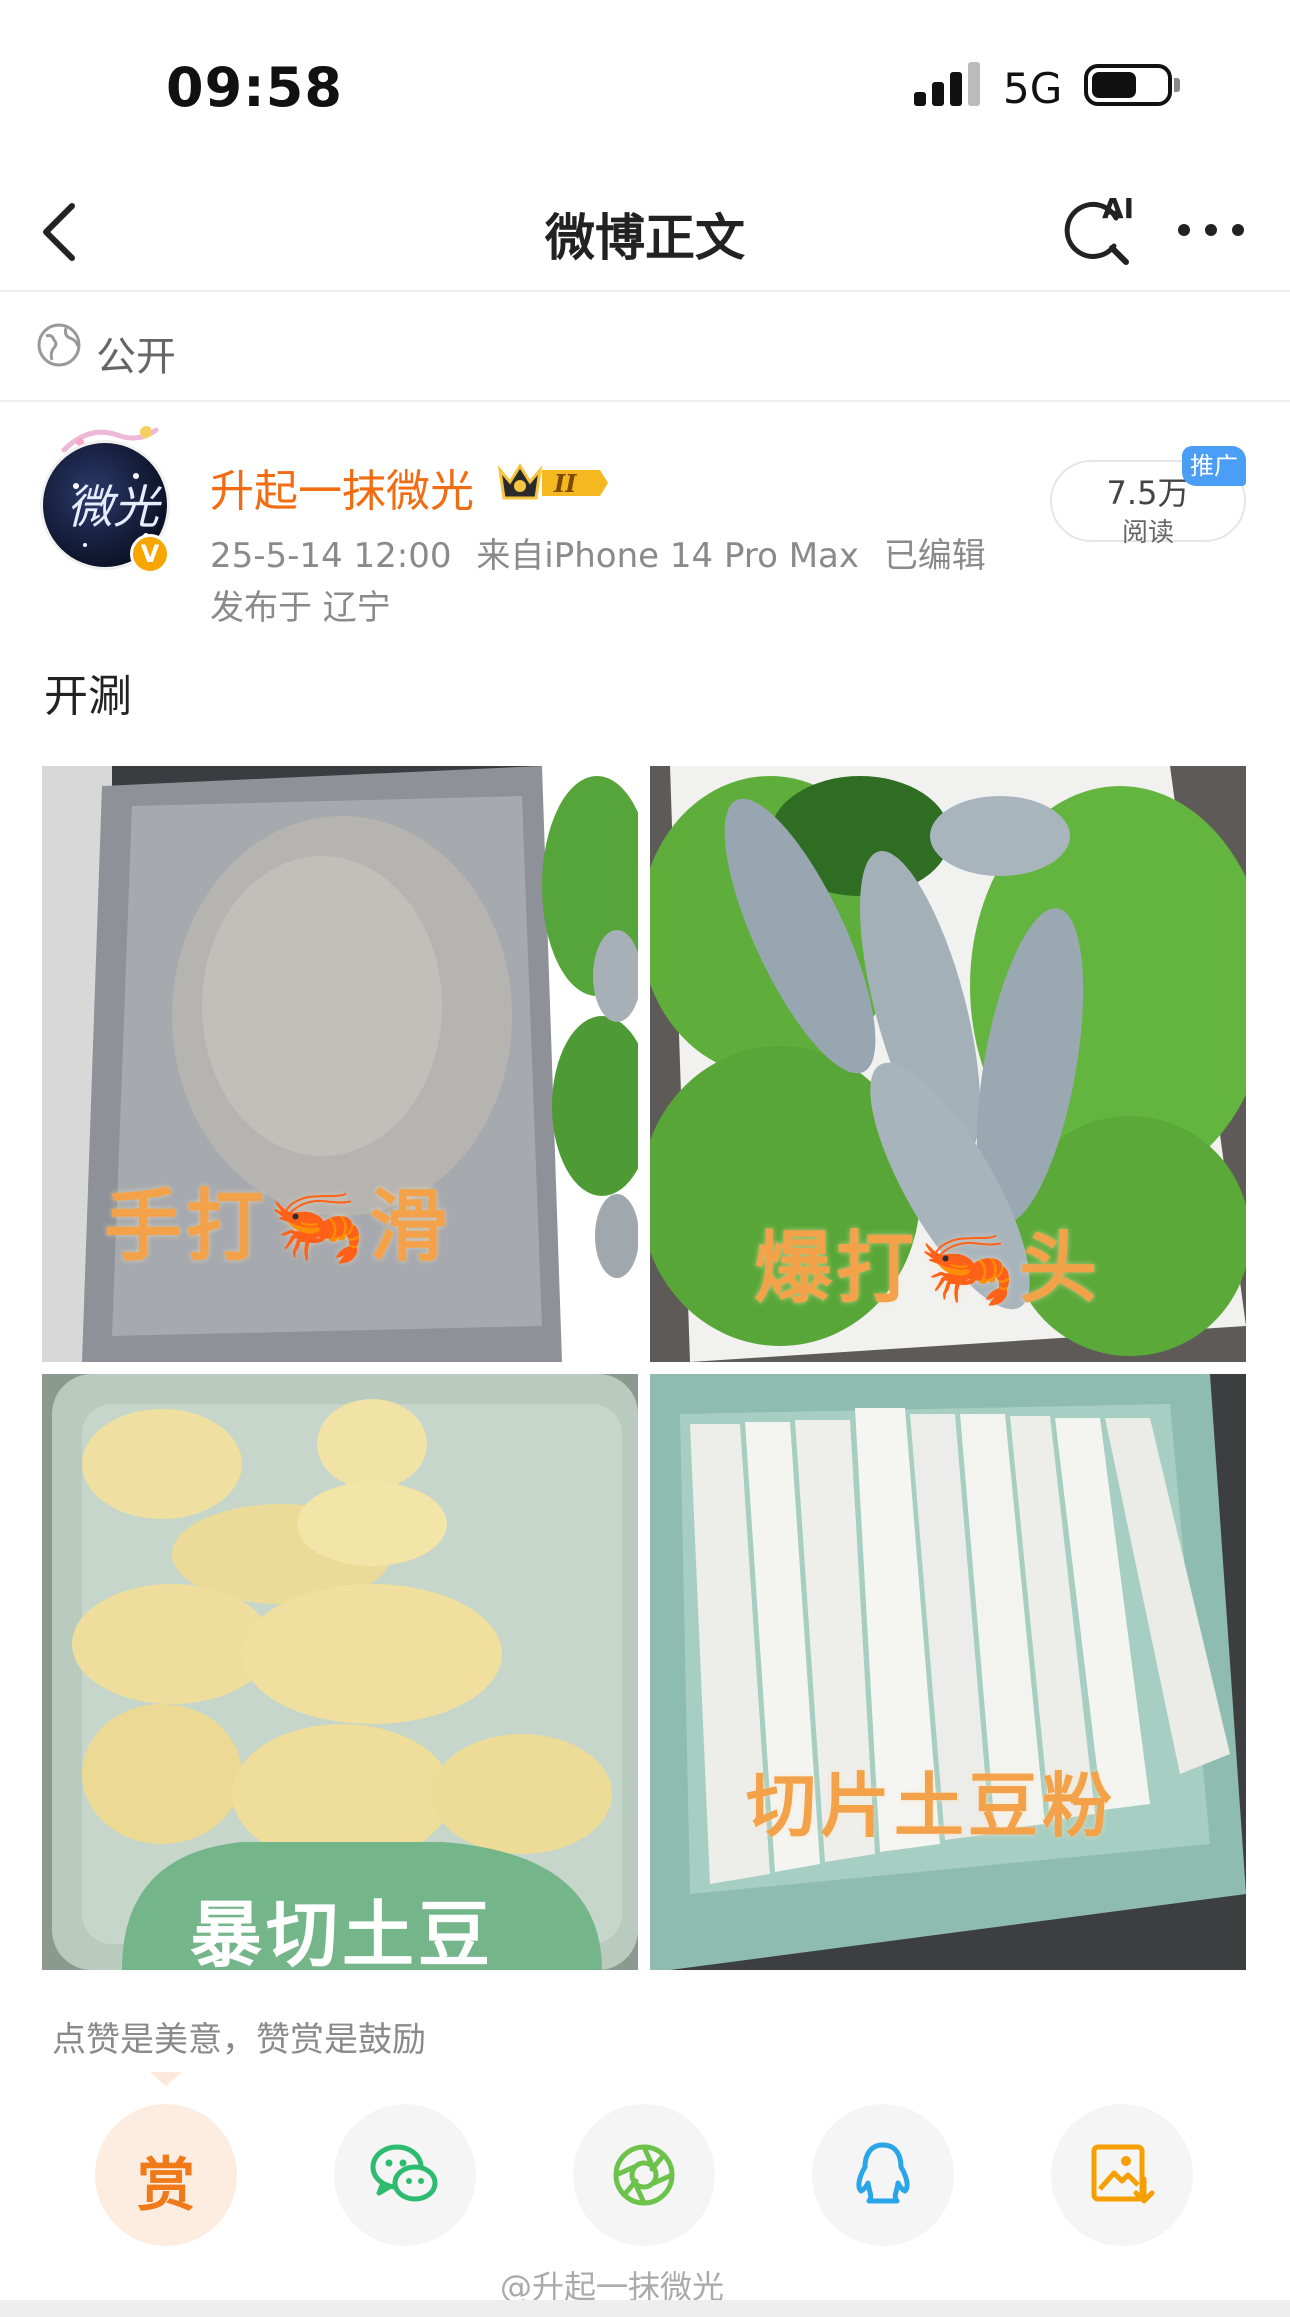 The width and height of the screenshot is (1290, 2317). I want to click on share-wechat-button, so click(405, 2175).